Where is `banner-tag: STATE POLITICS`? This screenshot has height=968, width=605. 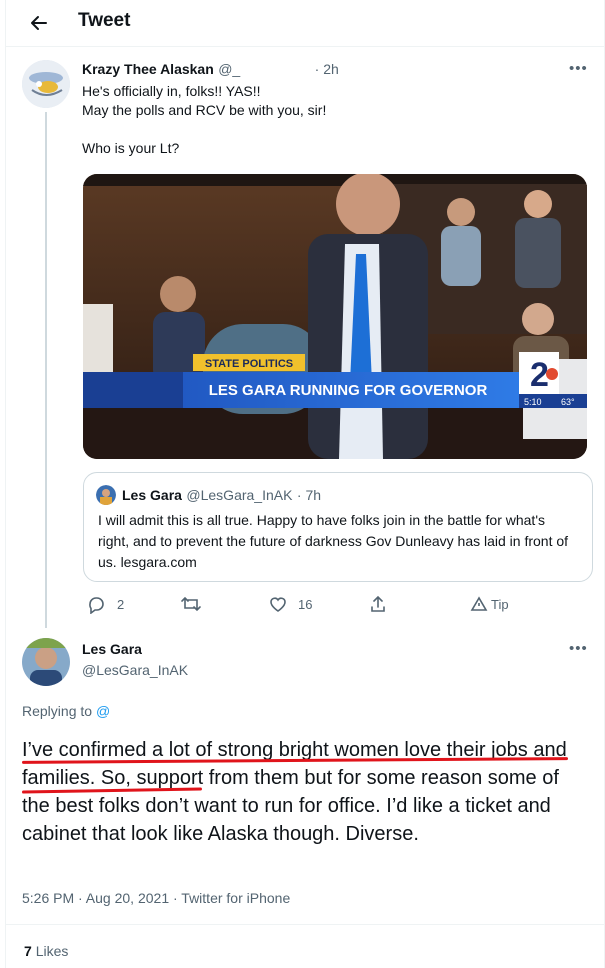 banner-tag: STATE POLITICS is located at coordinates (249, 364).